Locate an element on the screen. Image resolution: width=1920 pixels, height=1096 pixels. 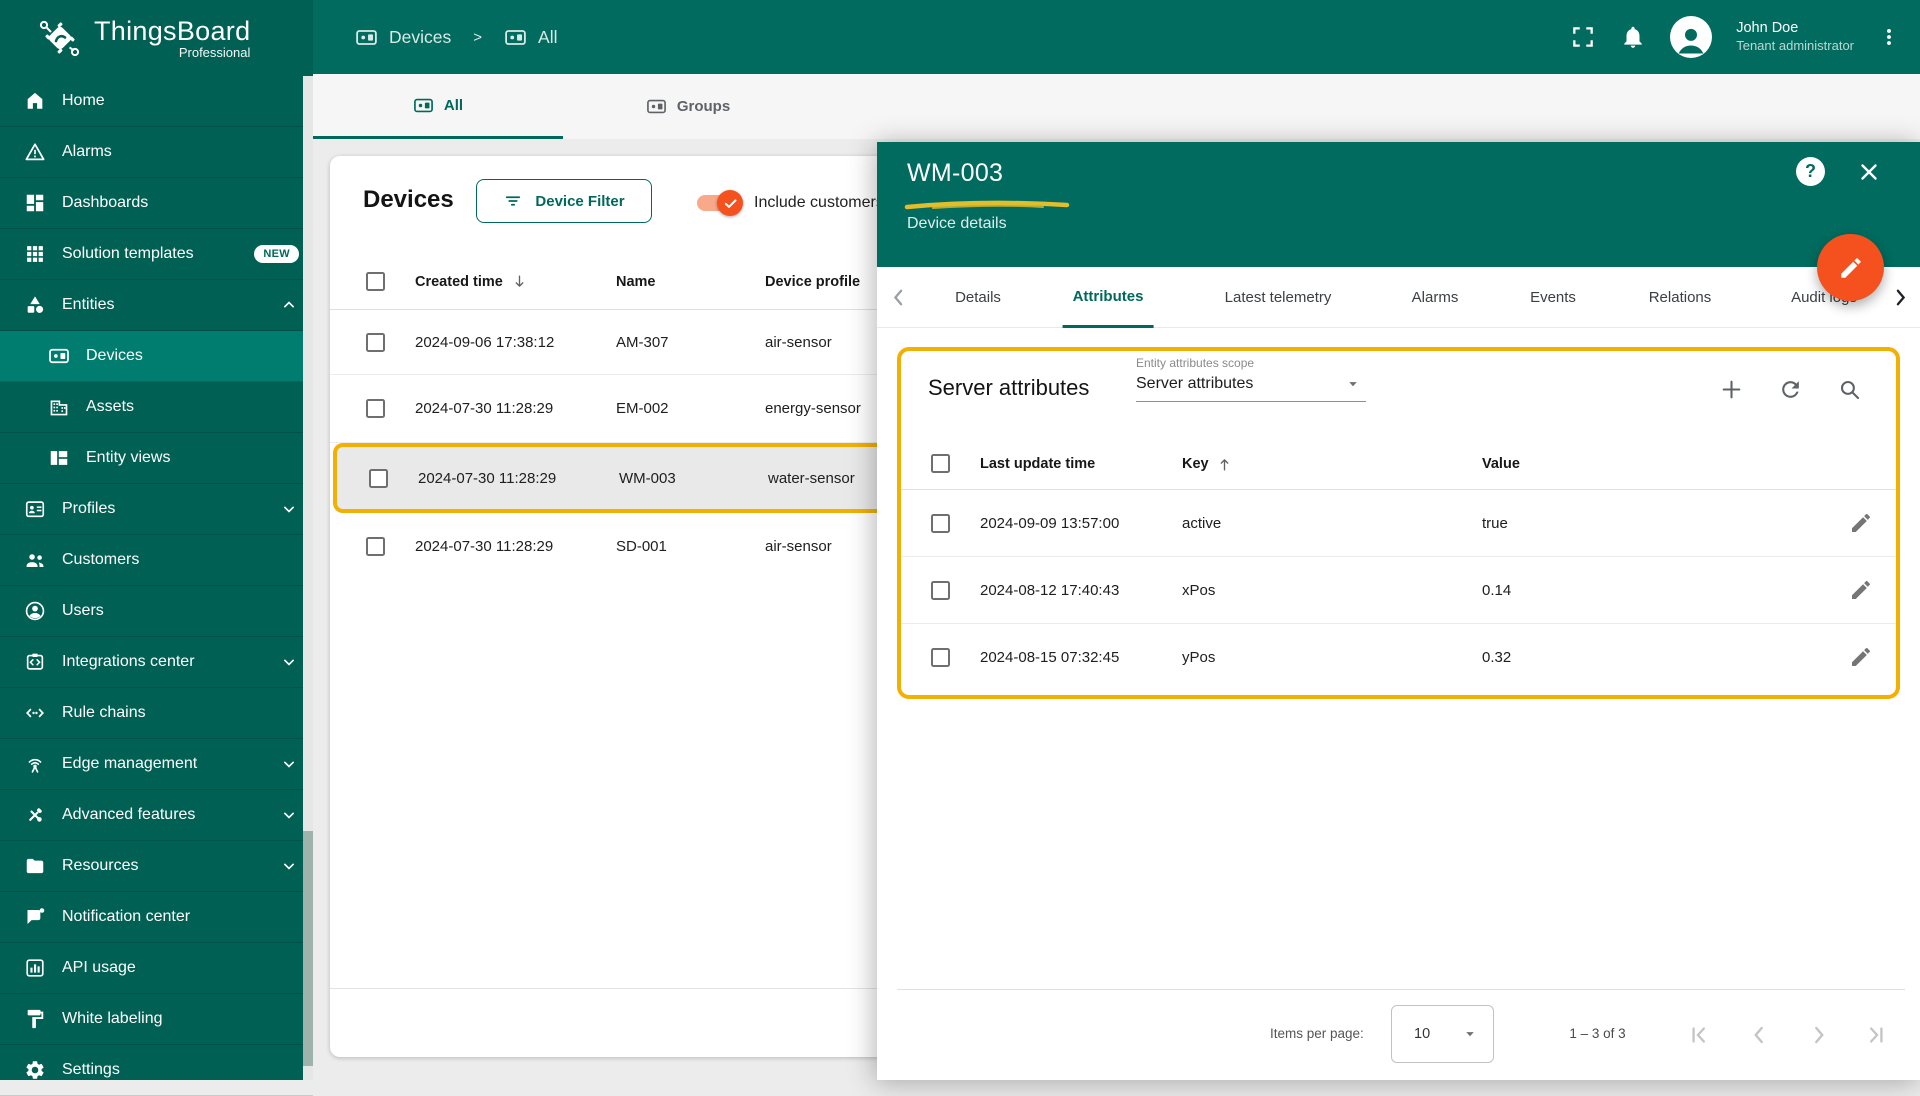
sidebar-item-label: API usage is located at coordinates (99, 967).